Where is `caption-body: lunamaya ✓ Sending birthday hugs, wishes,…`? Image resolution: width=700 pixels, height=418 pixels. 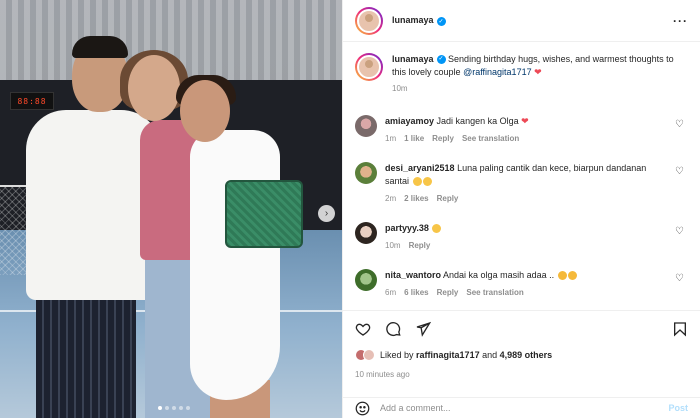
caption-body: lunamaya ✓ Sending birthday hugs, wishes,… is located at coordinates (540, 78).